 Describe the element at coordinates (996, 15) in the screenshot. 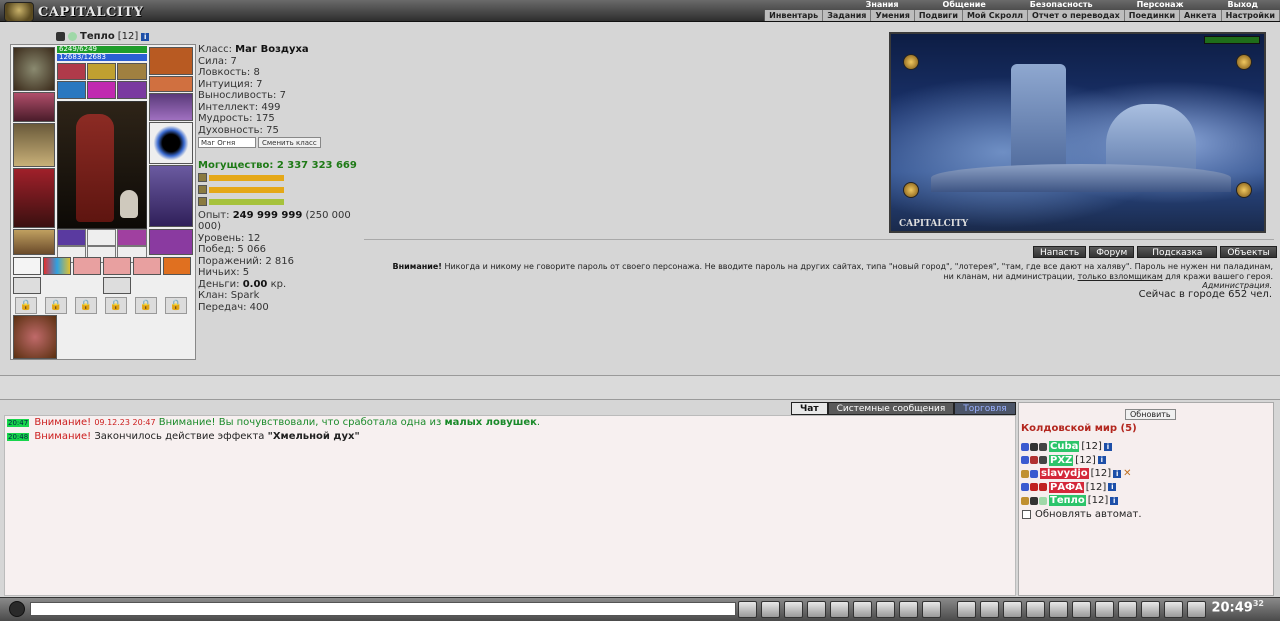

I see `submenu-my-scroll: Мой Скролл` at that location.